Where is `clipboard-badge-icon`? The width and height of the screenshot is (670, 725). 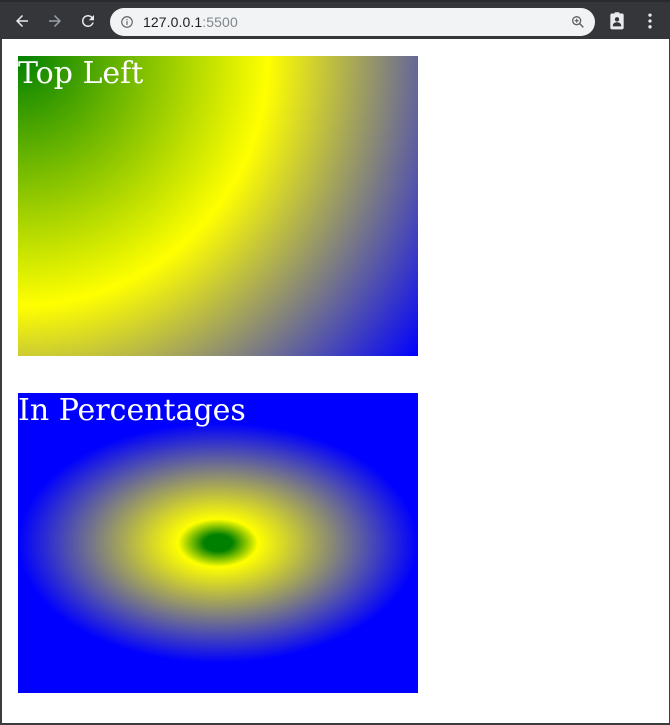
clipboard-badge-icon is located at coordinates (617, 21).